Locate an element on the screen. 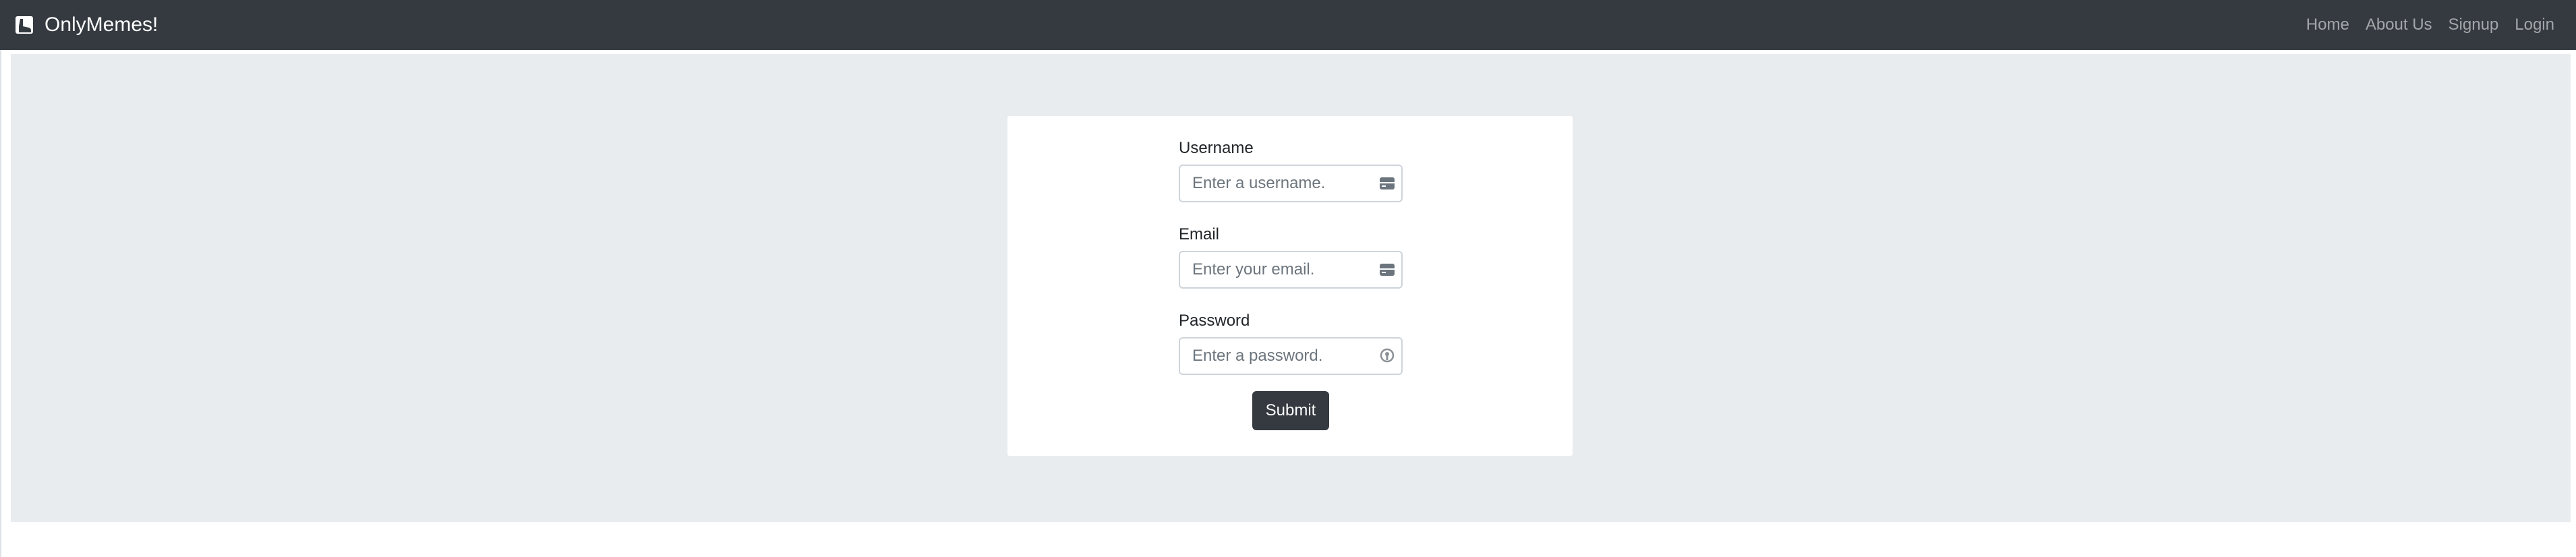  signup-form: Username Email Password is located at coordinates (1291, 283).